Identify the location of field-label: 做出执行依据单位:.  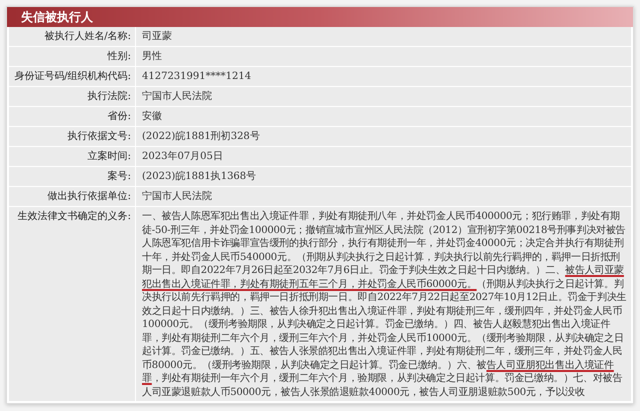
(72, 196).